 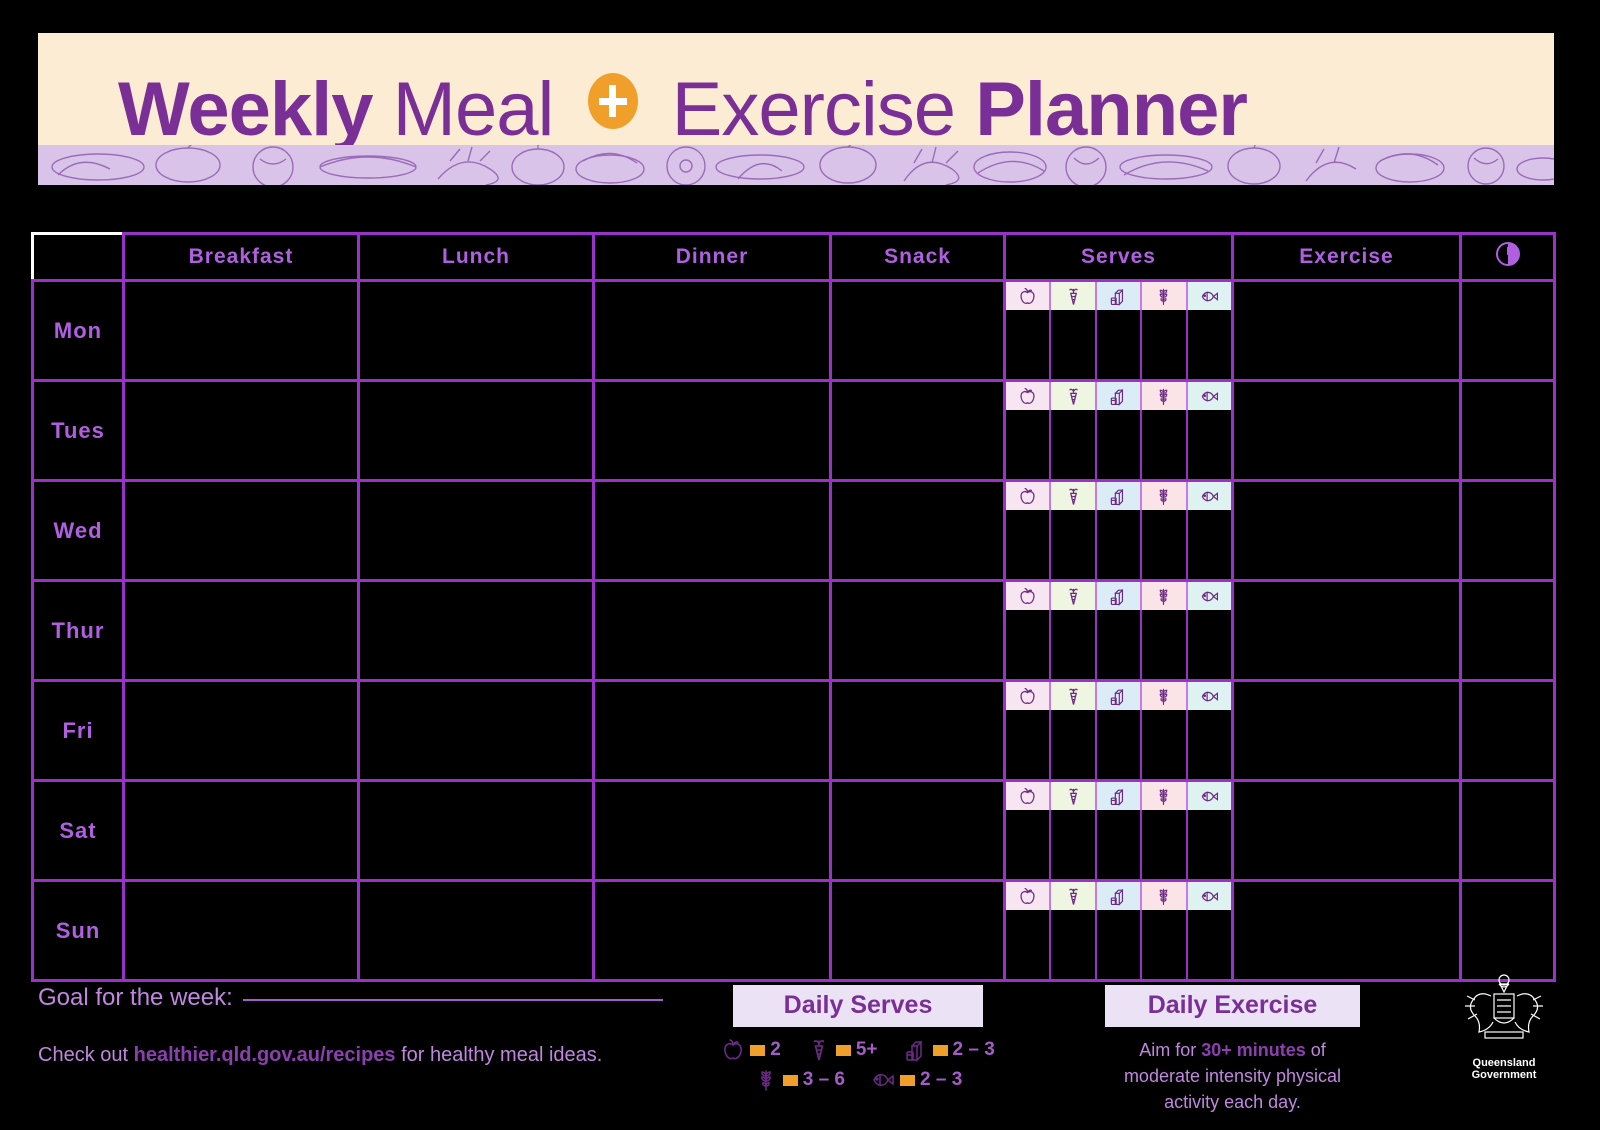 I want to click on serves-box-dairy-thur, so click(x=1120, y=644).